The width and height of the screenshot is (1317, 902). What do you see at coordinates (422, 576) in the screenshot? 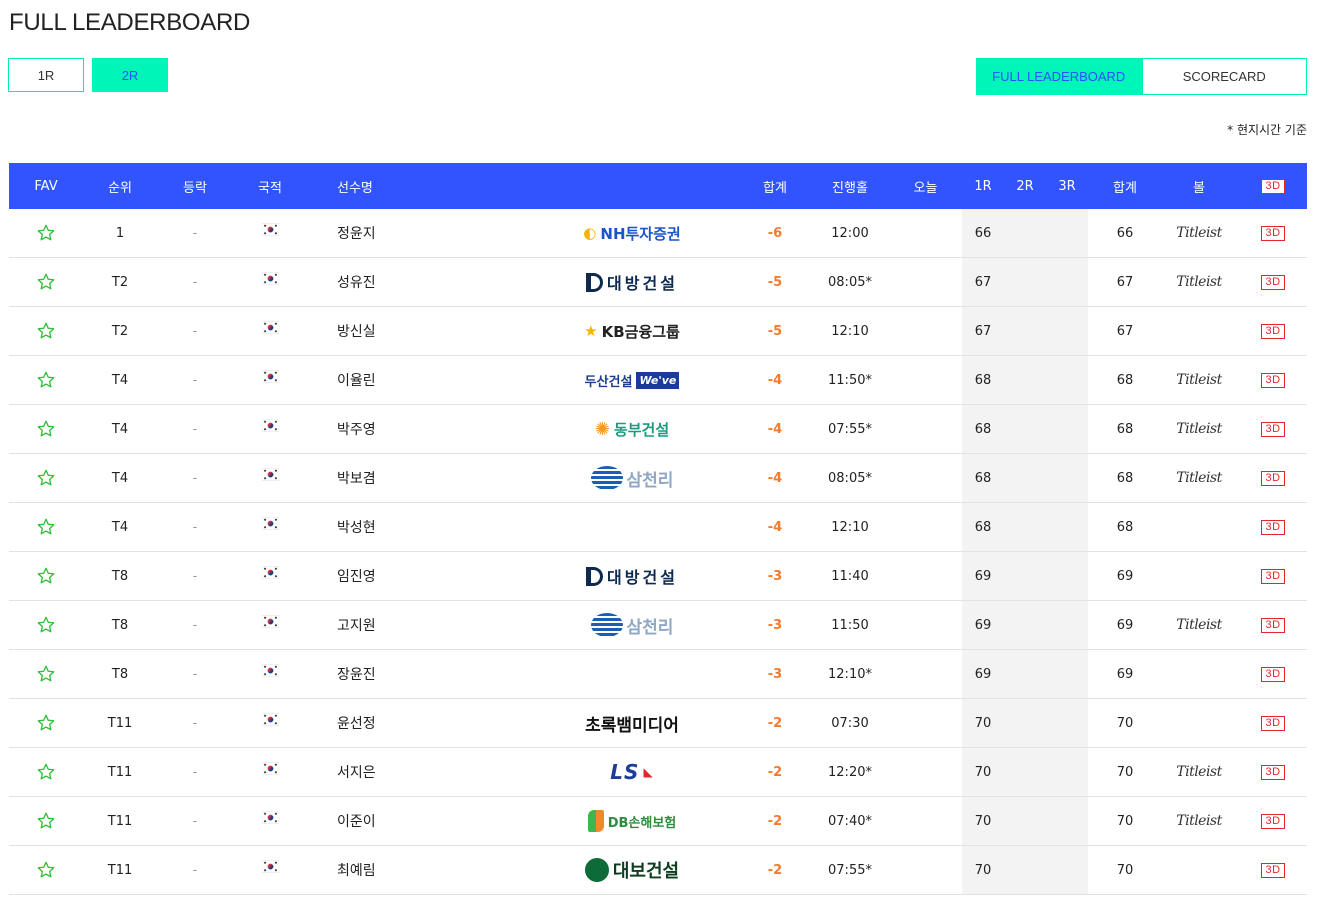
I see `player-name-cell: 임진영` at bounding box center [422, 576].